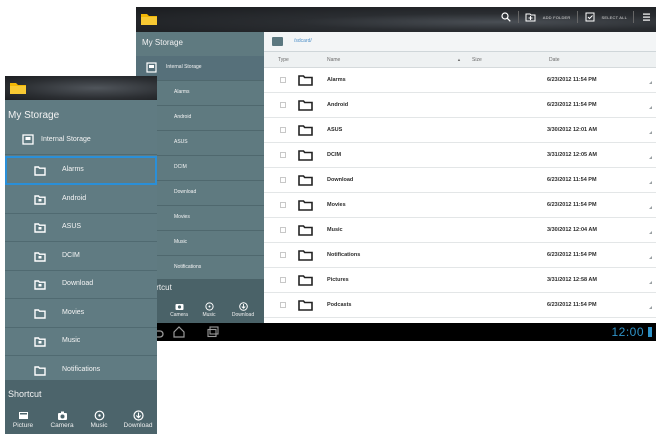  I want to click on sort-indicator: ▲, so click(459, 59).